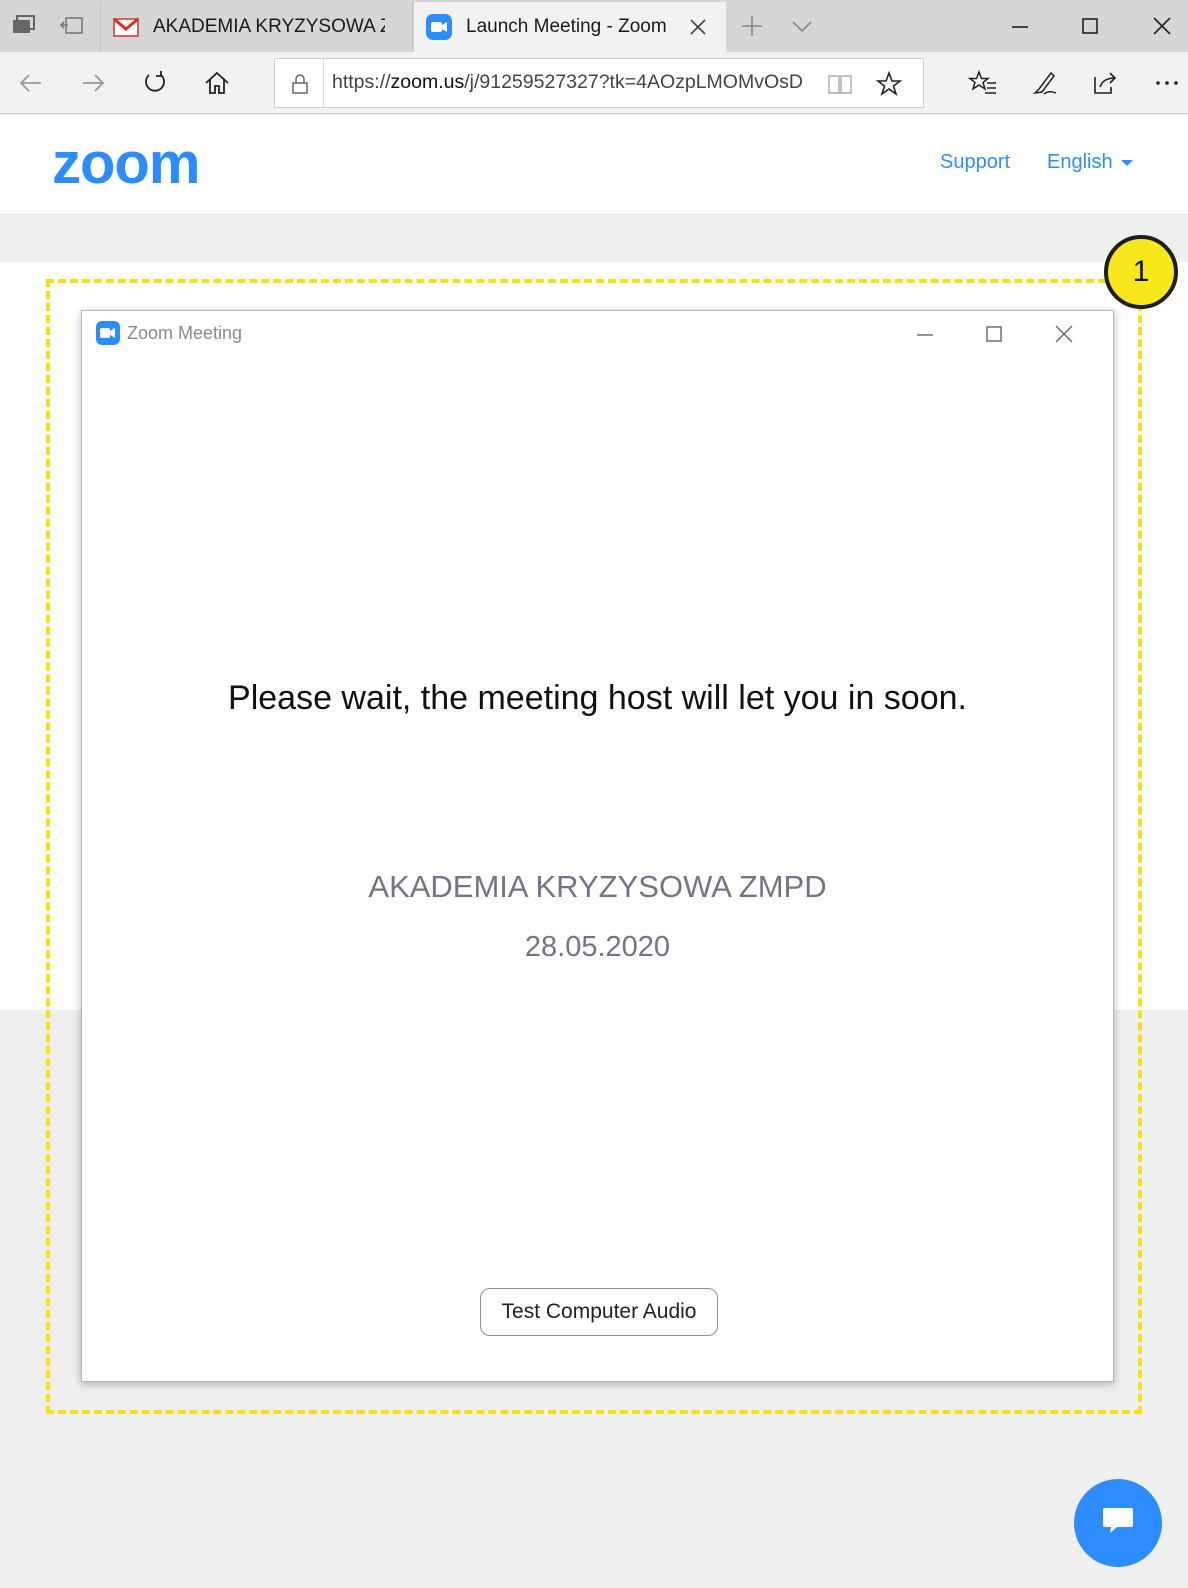  I want to click on meeting-topic: AKADEMIA KRYZYSOWA ZMPD, so click(597, 886).